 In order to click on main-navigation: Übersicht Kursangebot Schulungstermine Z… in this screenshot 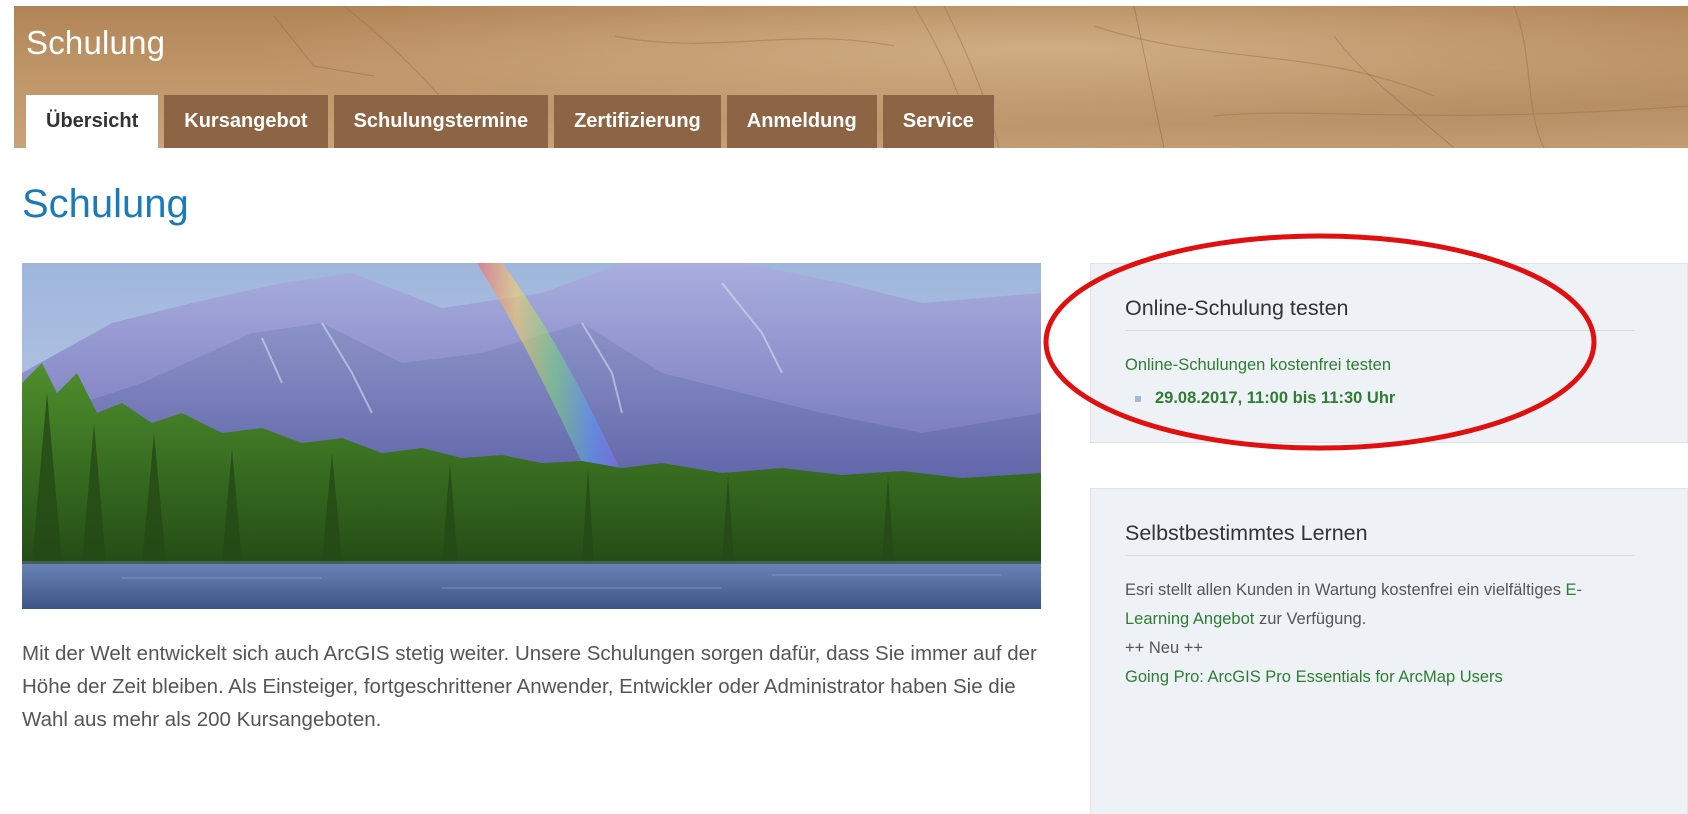, I will do `click(513, 121)`.